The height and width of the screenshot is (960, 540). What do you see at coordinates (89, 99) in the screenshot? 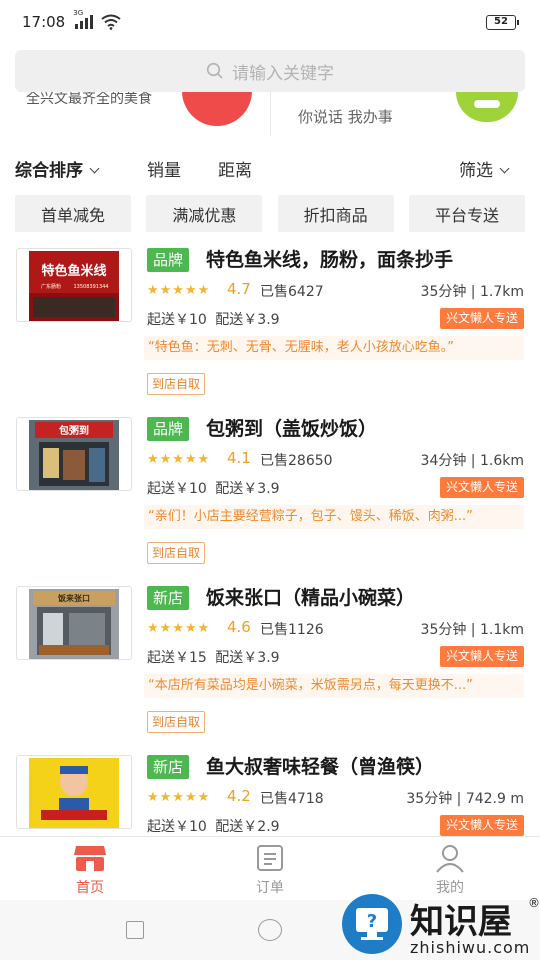
I see `banner-left-text: 全兴文最齐全的美食` at bounding box center [89, 99].